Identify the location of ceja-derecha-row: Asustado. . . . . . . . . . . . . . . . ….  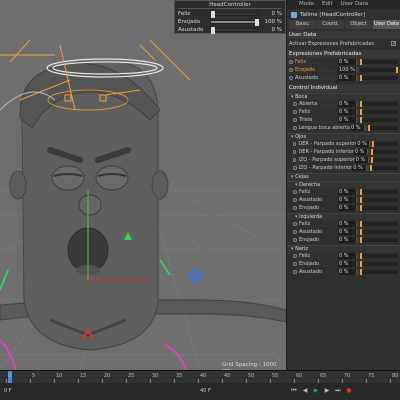
(343, 200).